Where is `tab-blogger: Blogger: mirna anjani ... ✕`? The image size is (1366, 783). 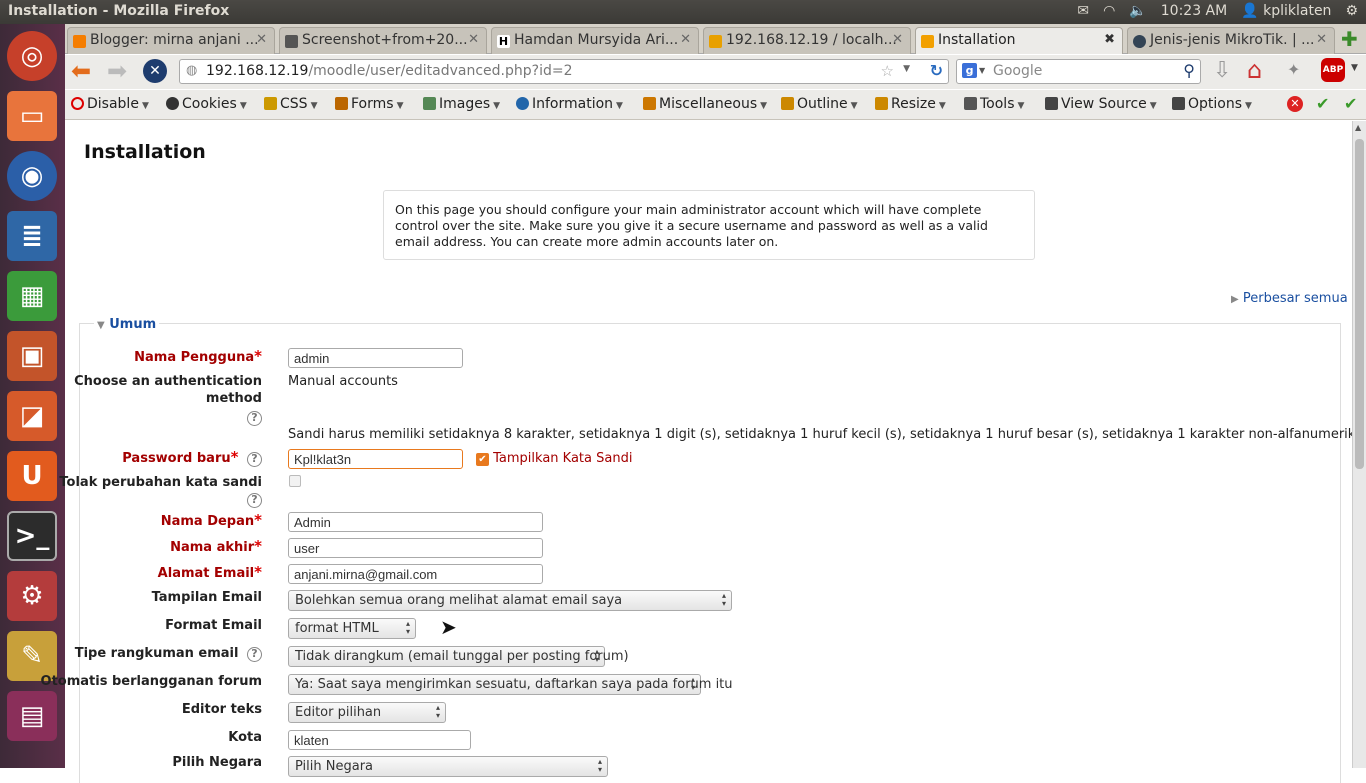
tab-blogger: Blogger: mirna anjani ... ✕ is located at coordinates (171, 40).